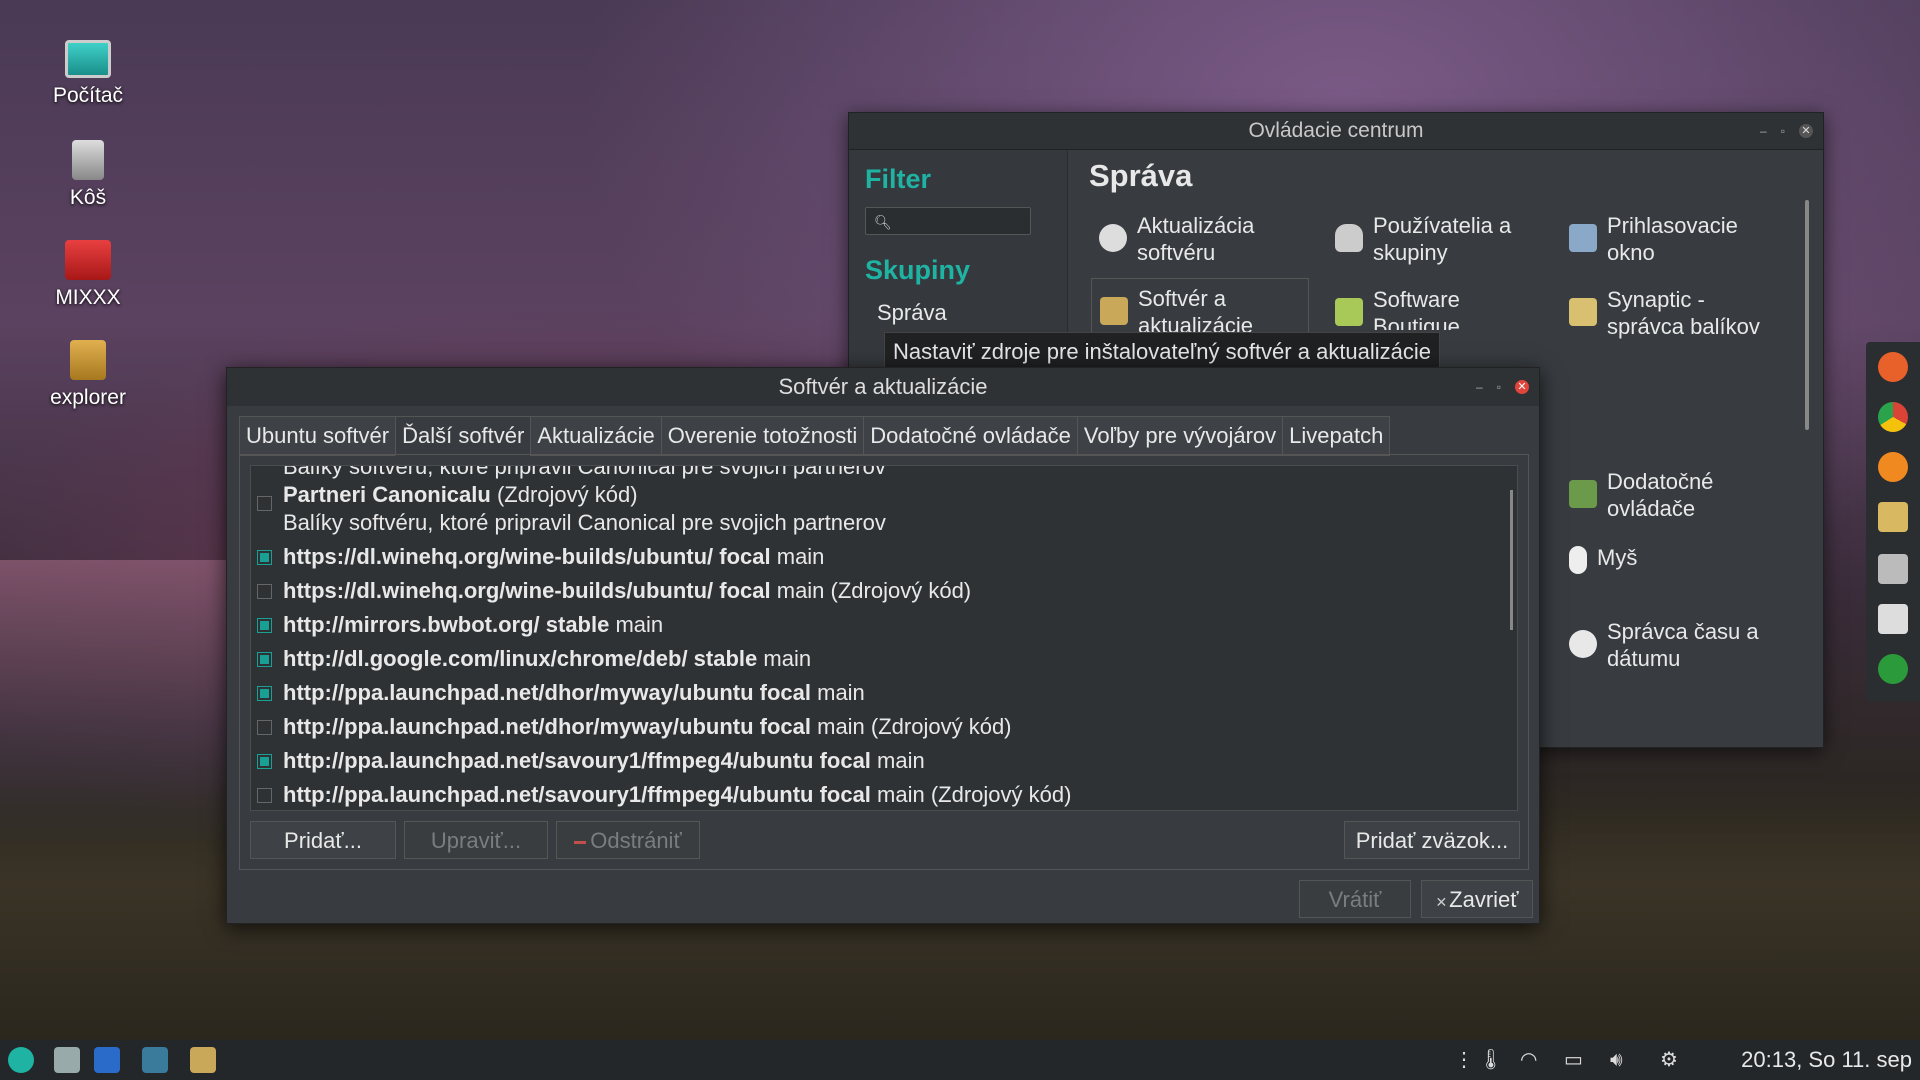 The image size is (1920, 1080). Describe the element at coordinates (1180, 436) in the screenshot. I see `tab-developer-options: Voľby pre vývojárov` at that location.